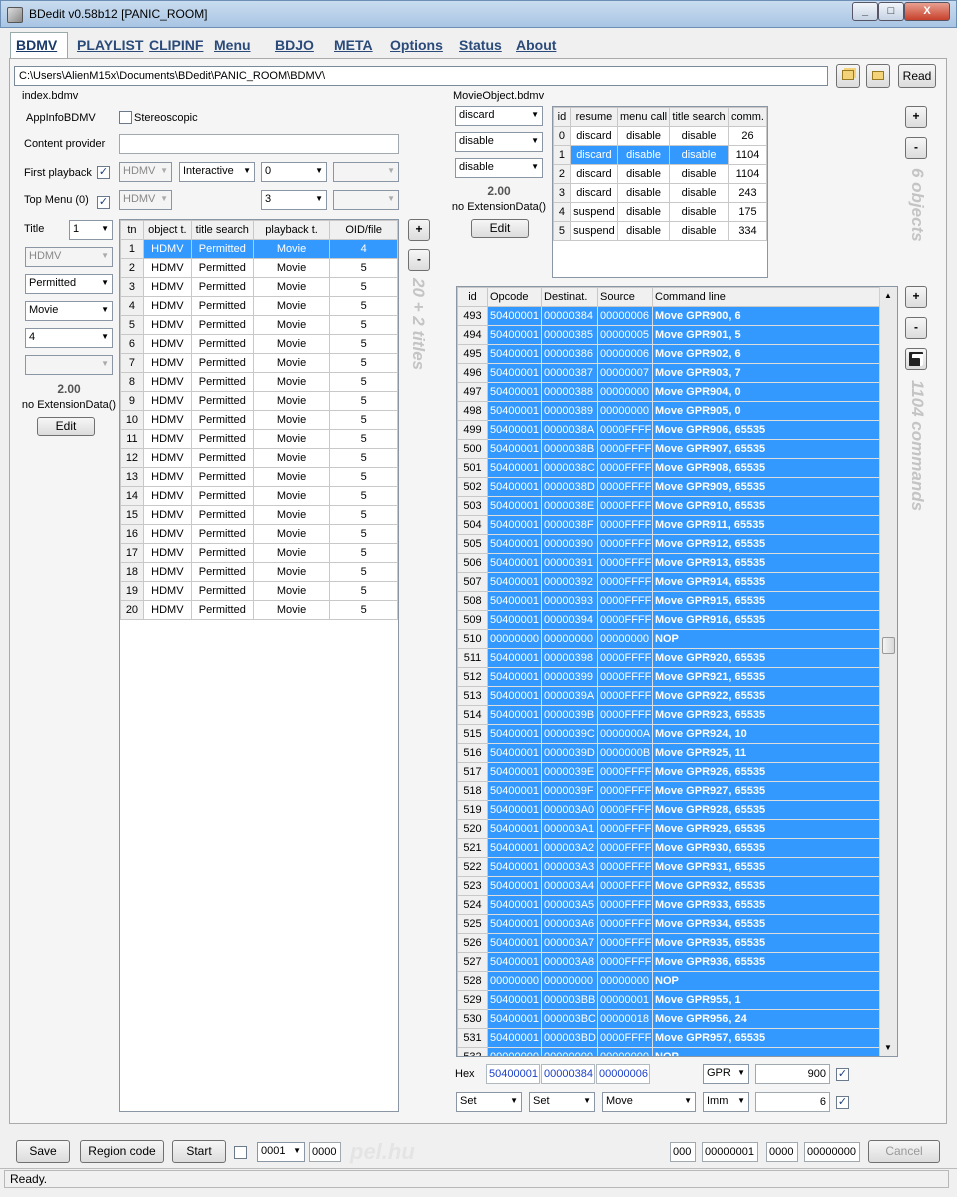 The height and width of the screenshot is (1197, 957). Describe the element at coordinates (569, 1038) in the screenshot. I see `command-destination: 000003BD` at that location.